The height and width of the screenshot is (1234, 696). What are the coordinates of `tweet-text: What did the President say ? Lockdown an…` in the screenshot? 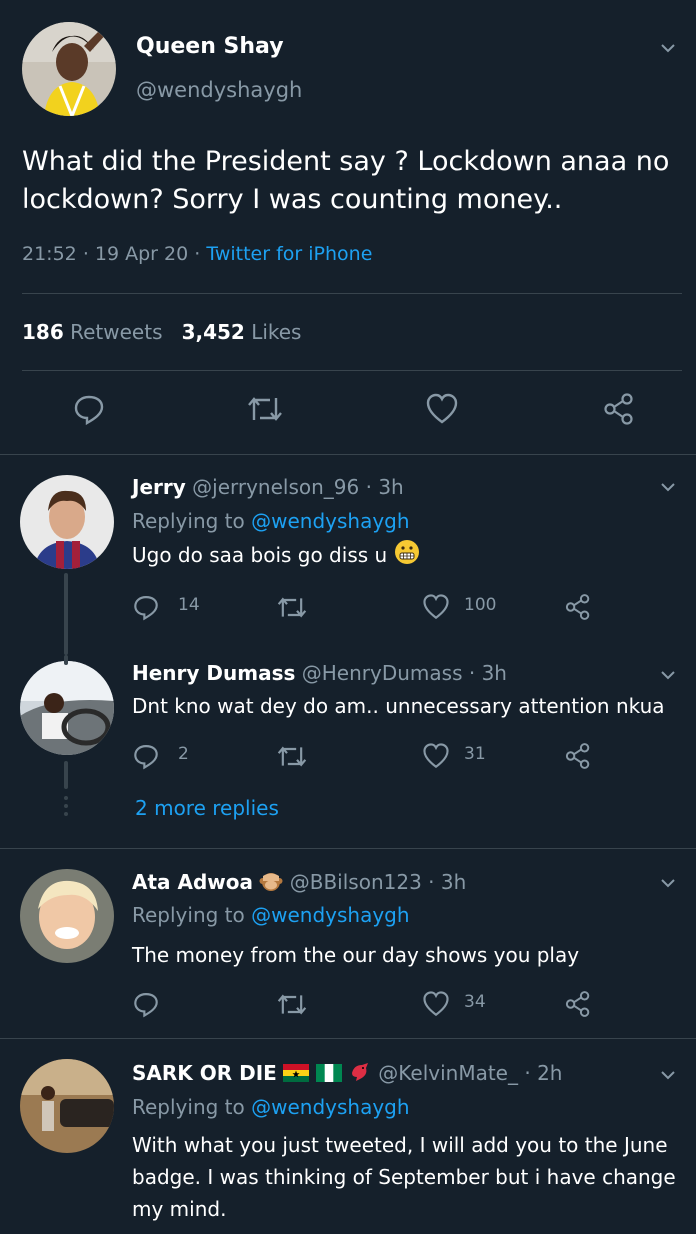 It's located at (346, 180).